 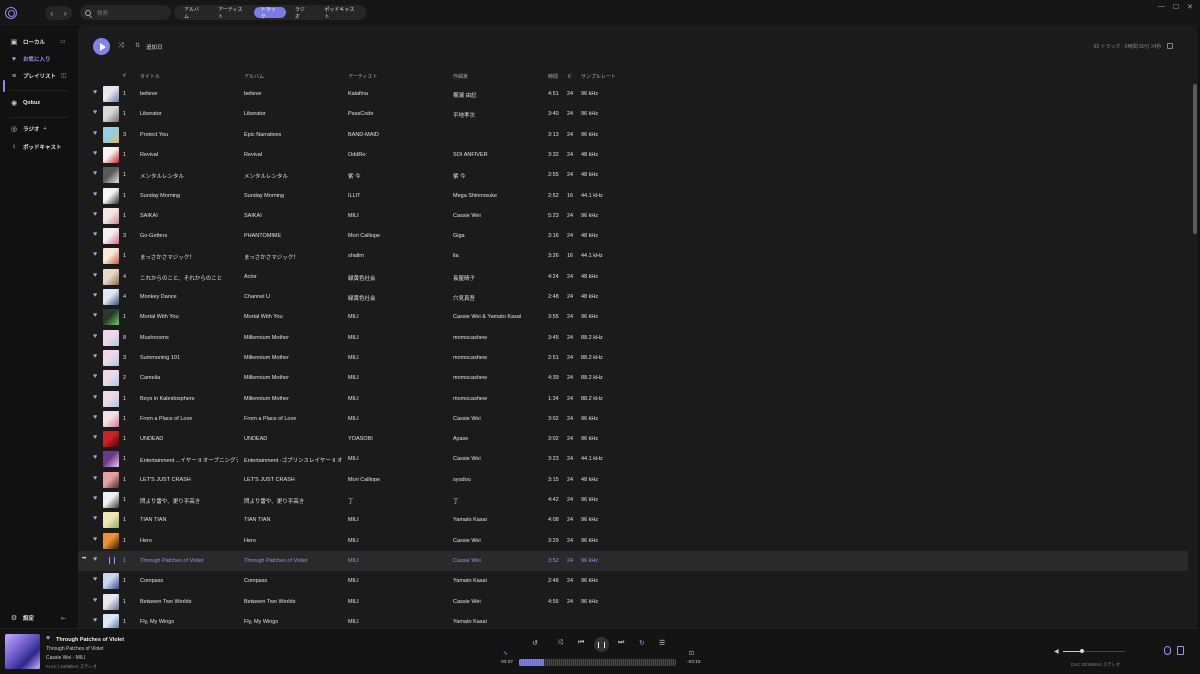 What do you see at coordinates (293, 277) in the screenshot?
I see `track-album: Actor` at bounding box center [293, 277].